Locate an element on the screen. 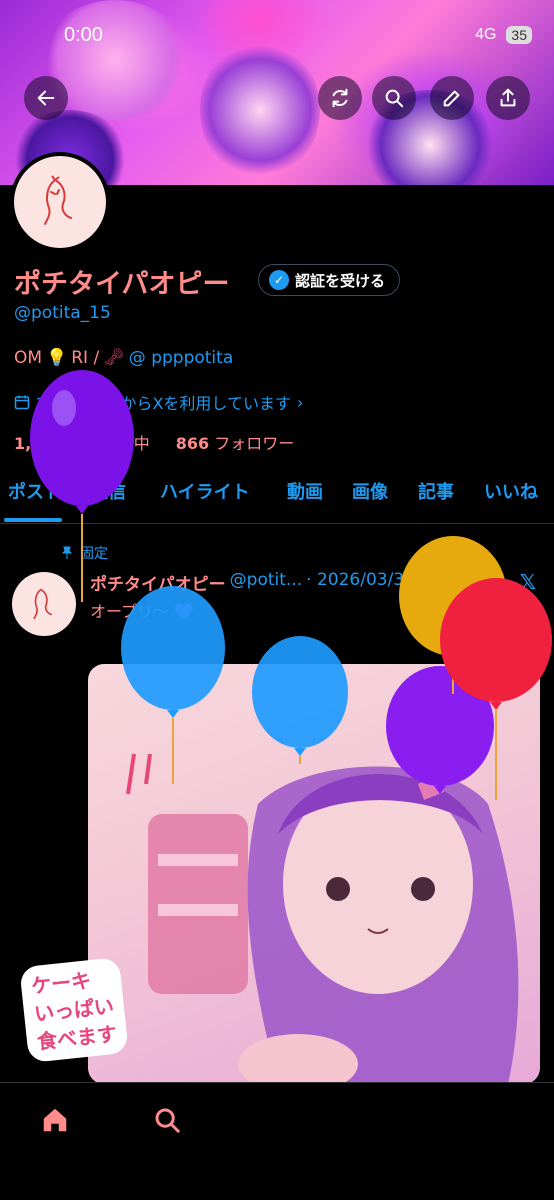 The height and width of the screenshot is (1200, 554). refresh-icon is located at coordinates (340, 98).